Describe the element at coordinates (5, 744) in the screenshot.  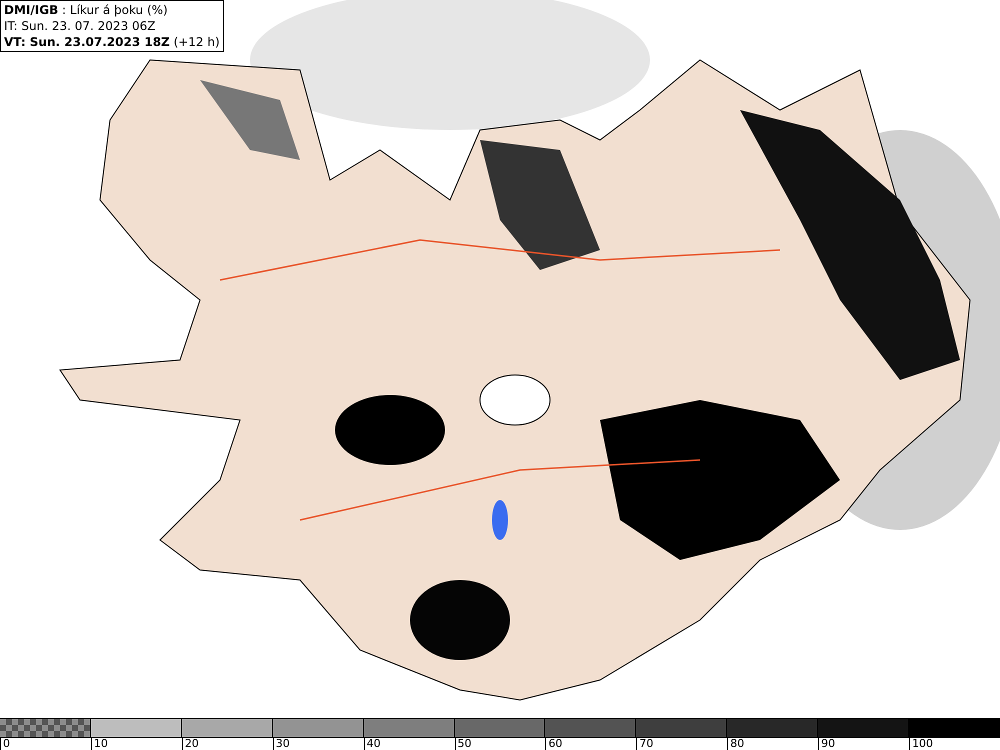
I see `legend-label: 0` at that location.